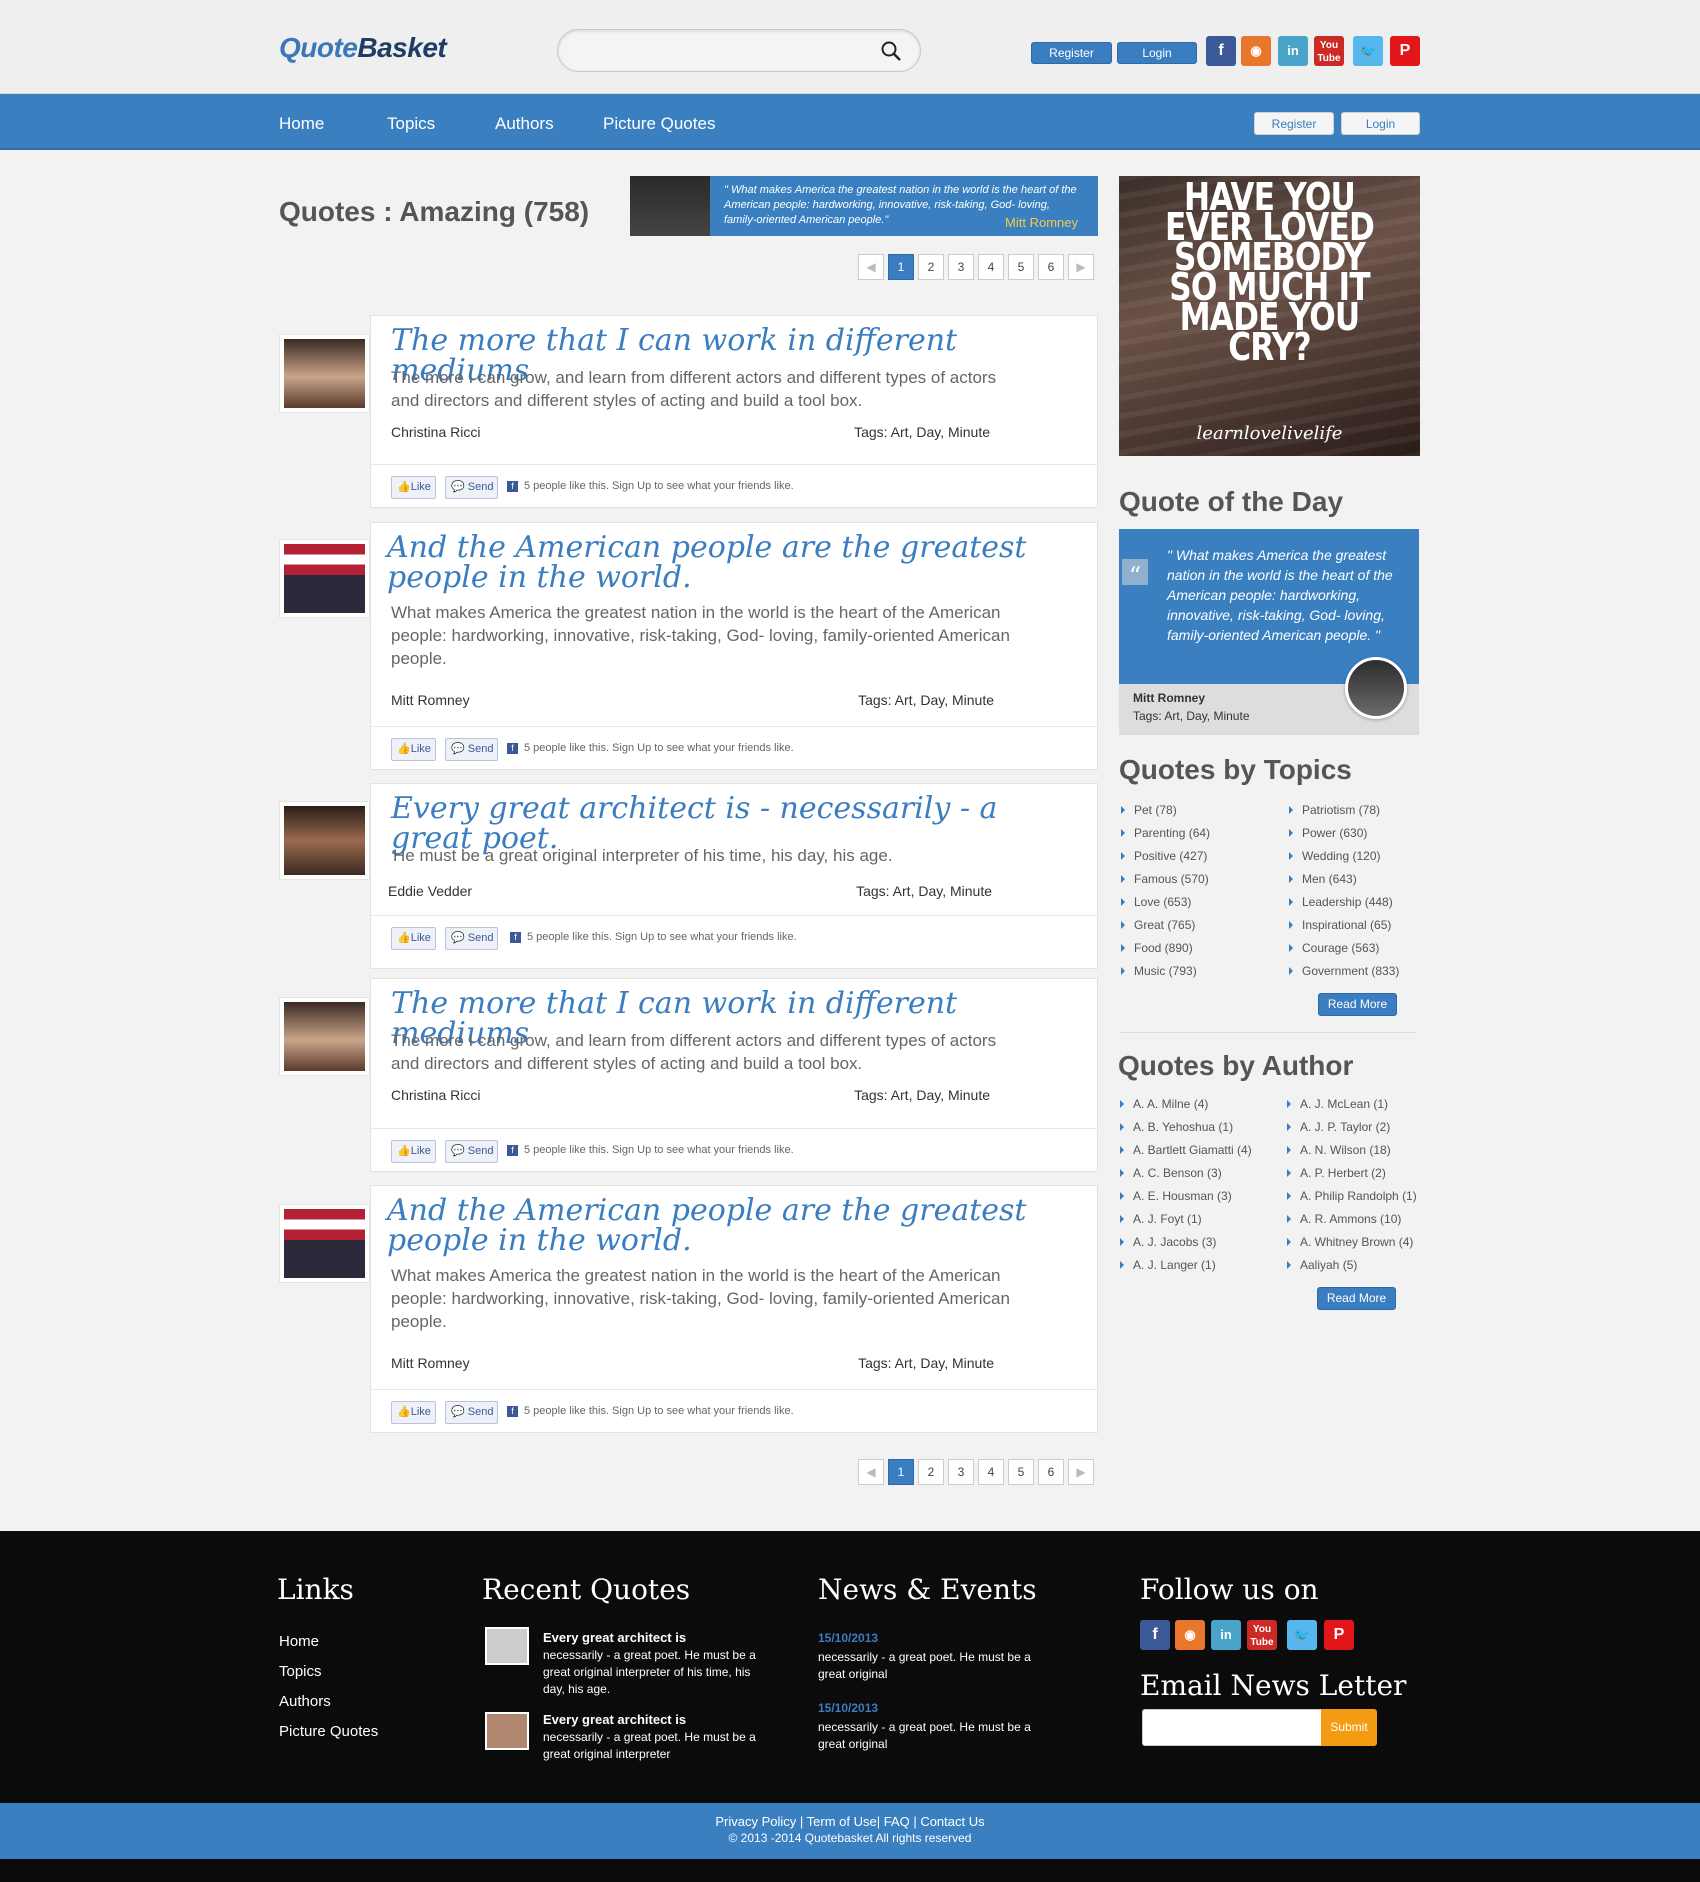 The width and height of the screenshot is (1700, 1882). What do you see at coordinates (1164, 814) in the screenshot?
I see `topic-link: Pet (78)` at bounding box center [1164, 814].